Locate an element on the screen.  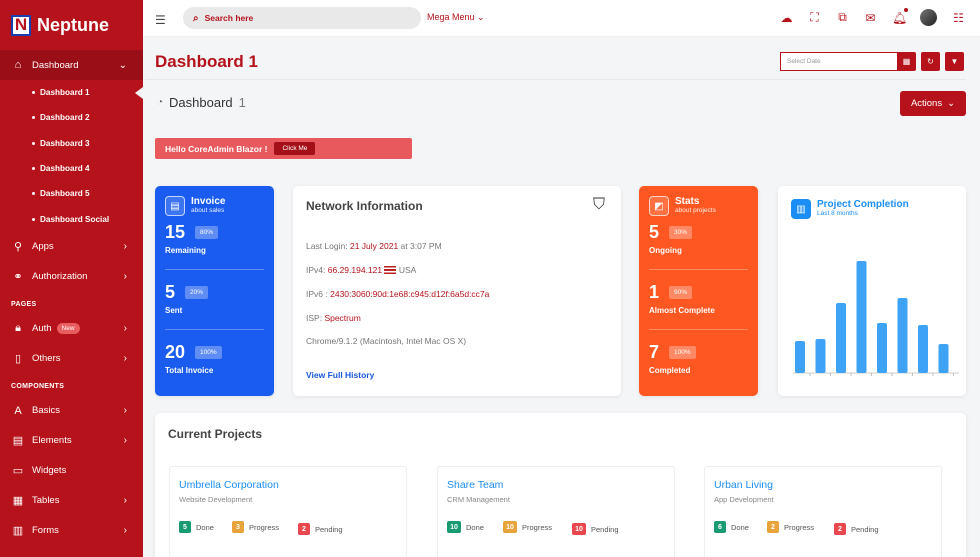
invoice-row: 5 20% Sent is located at coordinates (214, 306).